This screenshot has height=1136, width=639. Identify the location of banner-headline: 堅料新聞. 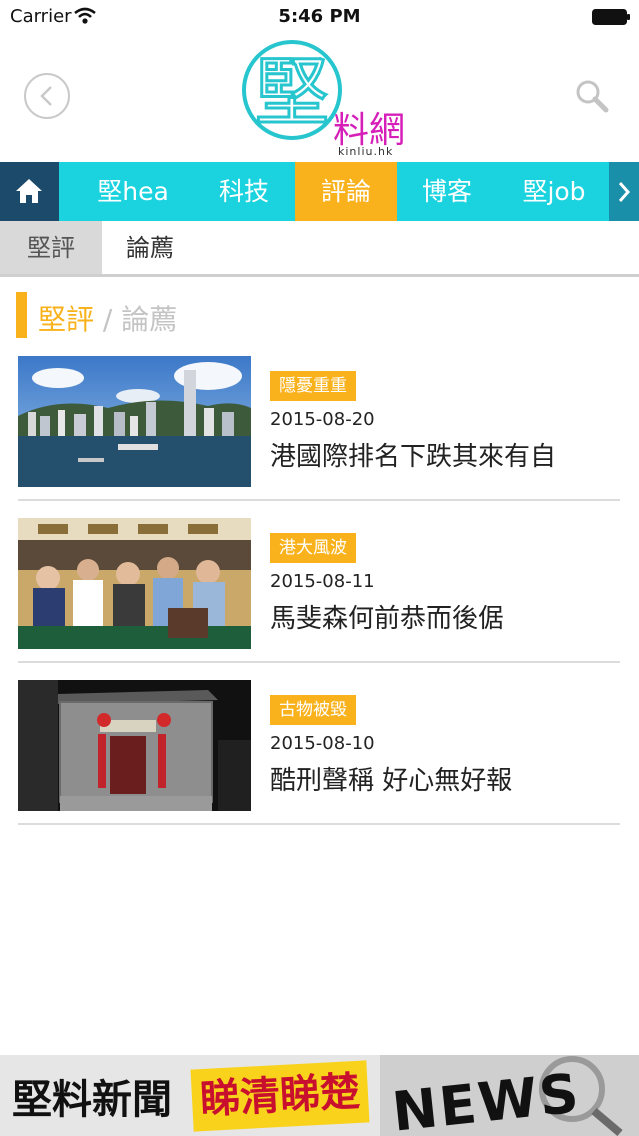
(92, 1100).